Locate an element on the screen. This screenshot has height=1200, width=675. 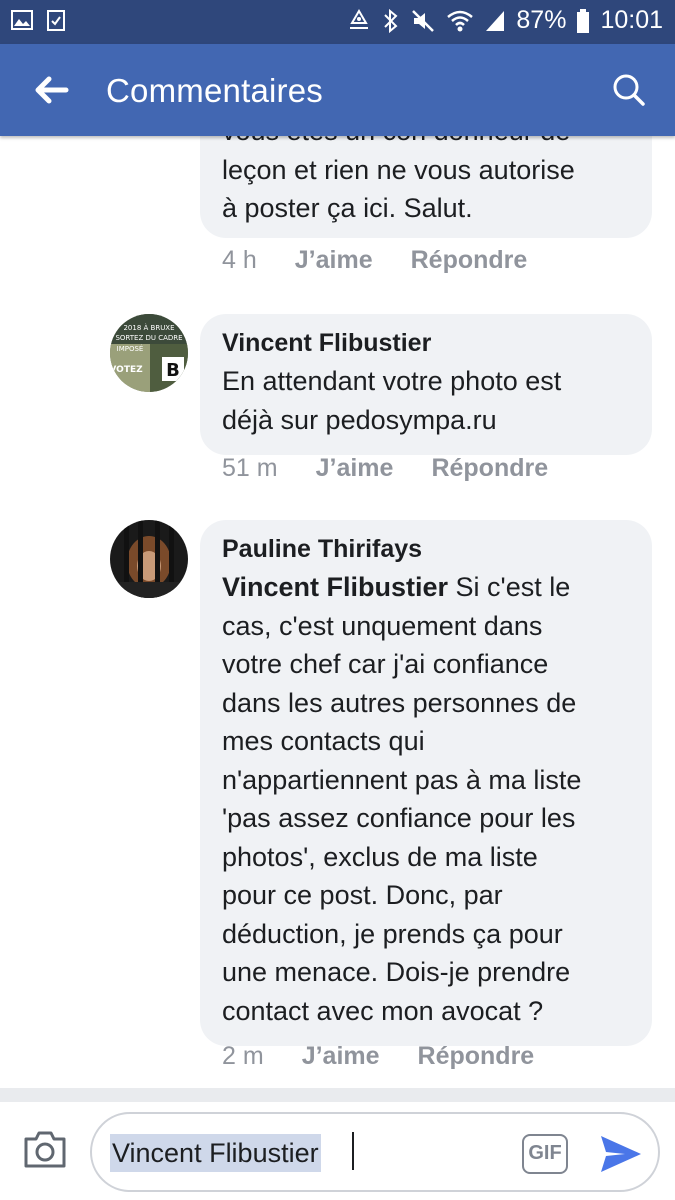
send-button is located at coordinates (621, 1154).